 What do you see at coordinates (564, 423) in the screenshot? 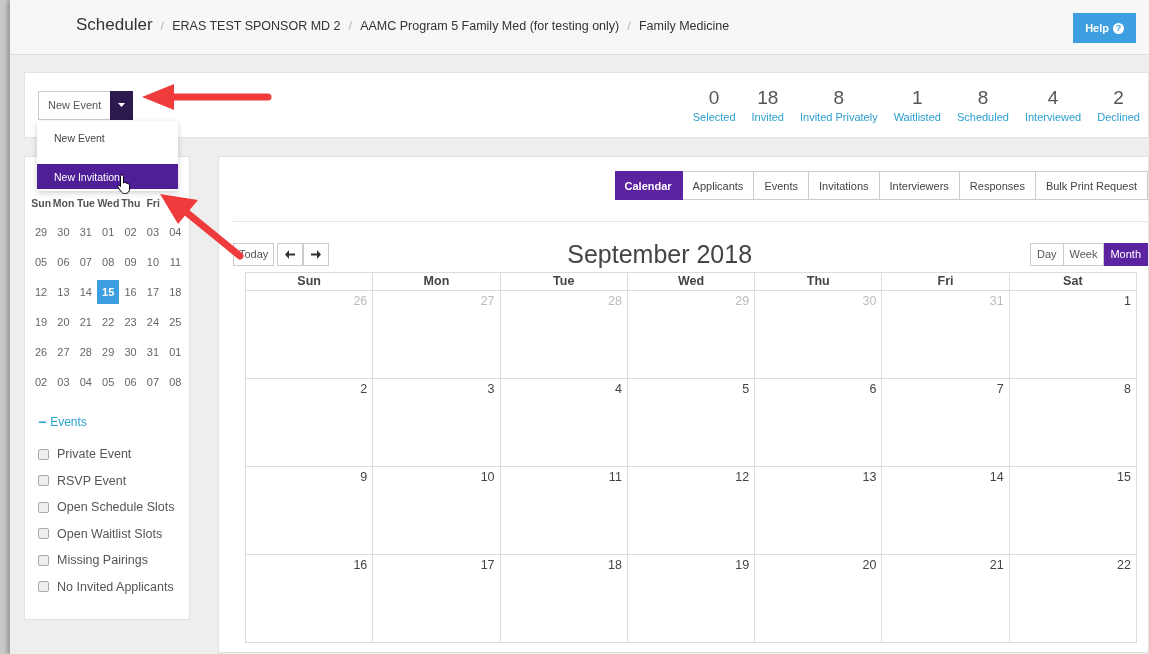
I see `day-cell: 4` at bounding box center [564, 423].